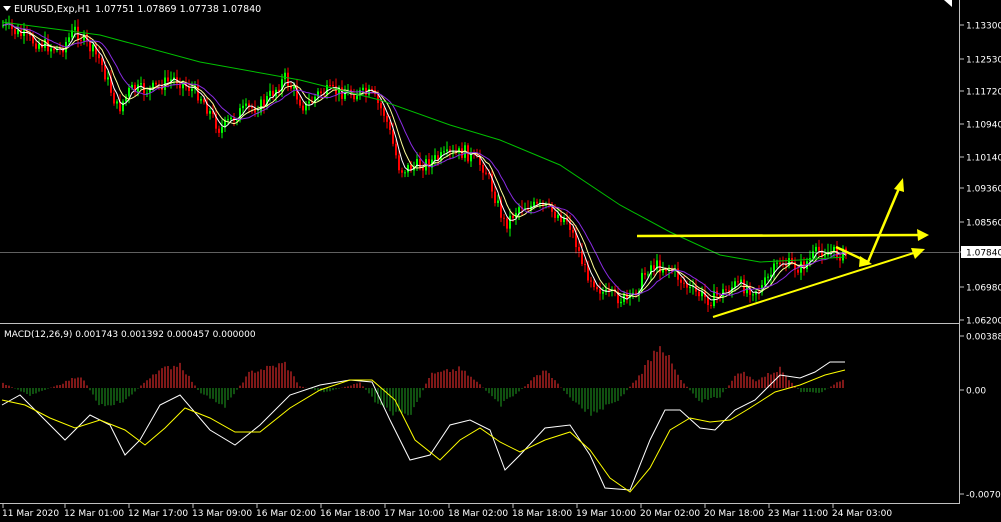 The height and width of the screenshot is (522, 1001). I want to click on time-tick-label: 19 Mar 10:00, so click(606, 514).